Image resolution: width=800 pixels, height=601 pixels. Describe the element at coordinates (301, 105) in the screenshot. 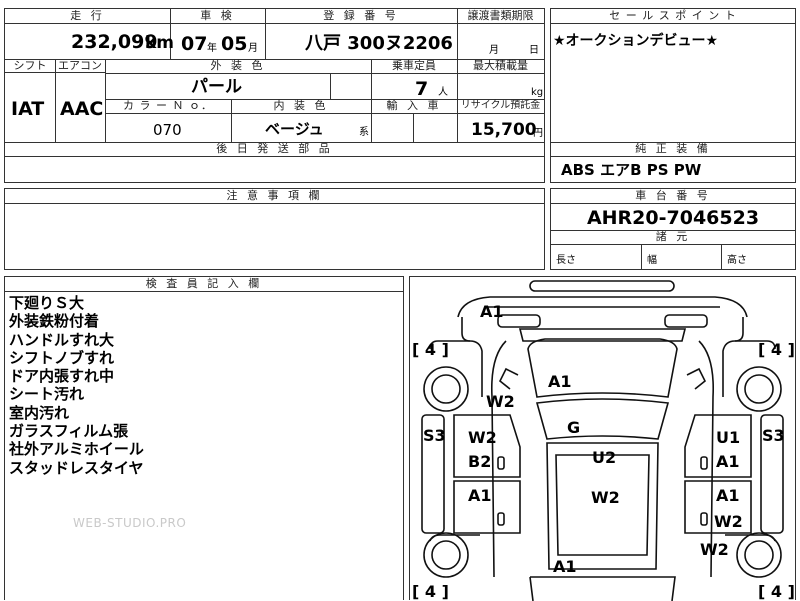

I see `interior-color-header: 内 装 色` at that location.